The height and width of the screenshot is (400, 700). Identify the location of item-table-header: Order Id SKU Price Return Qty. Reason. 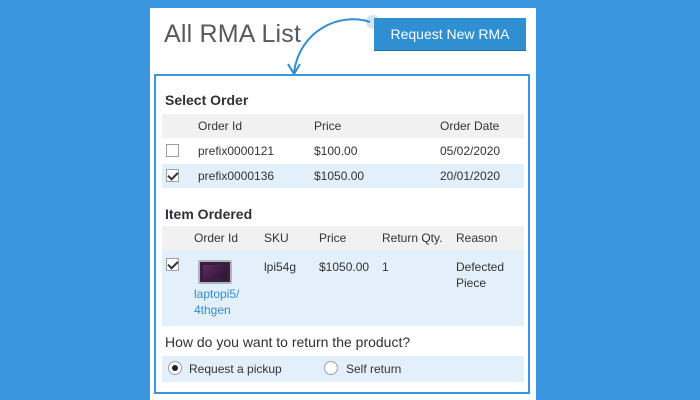
(343, 238).